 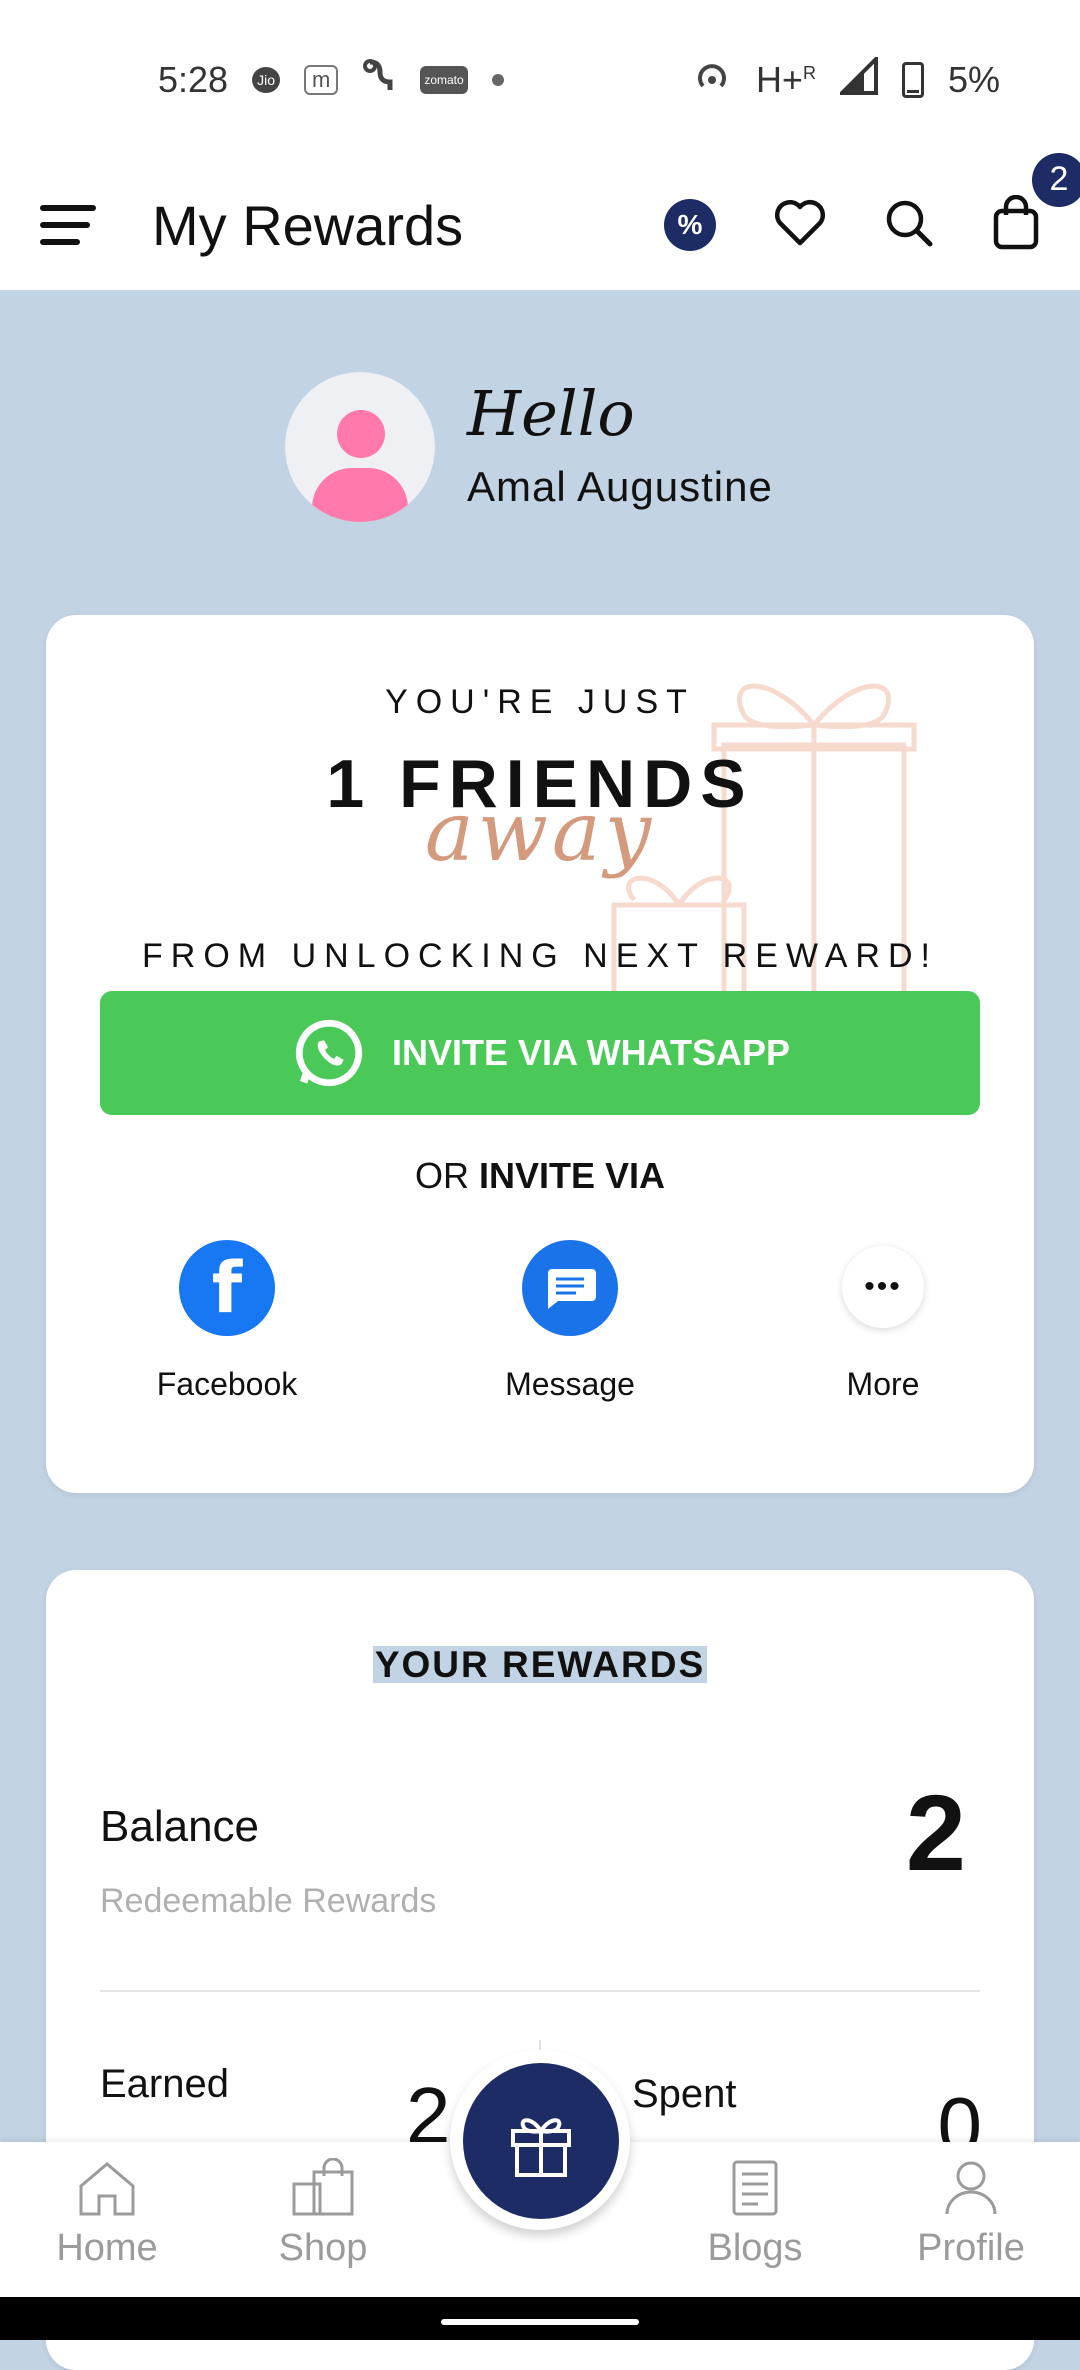 What do you see at coordinates (883, 1287) in the screenshot?
I see `more-icon: •••` at bounding box center [883, 1287].